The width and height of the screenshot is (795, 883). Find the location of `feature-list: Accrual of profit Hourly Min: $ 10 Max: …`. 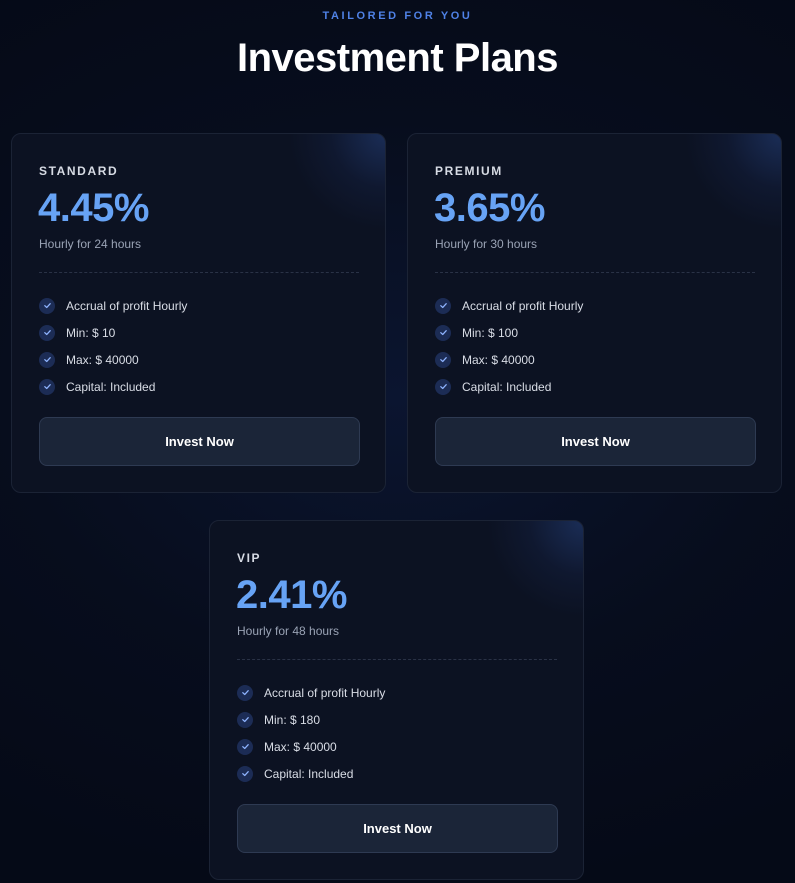

feature-list: Accrual of profit Hourly Min: $ 10 Max: … is located at coordinates (113, 346).